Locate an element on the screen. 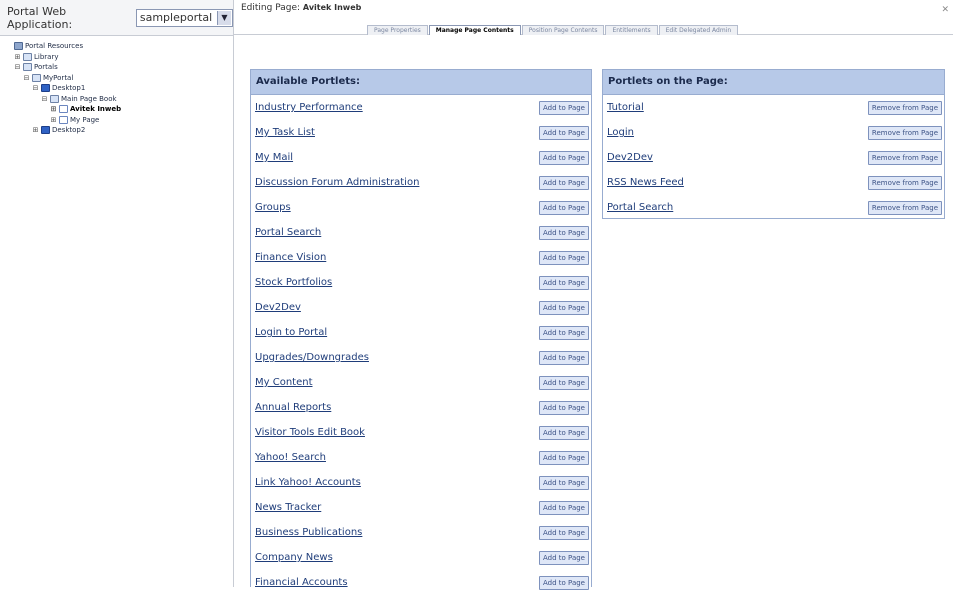 The image size is (953, 595). portlet-link: Business Publications is located at coordinates (308, 532).